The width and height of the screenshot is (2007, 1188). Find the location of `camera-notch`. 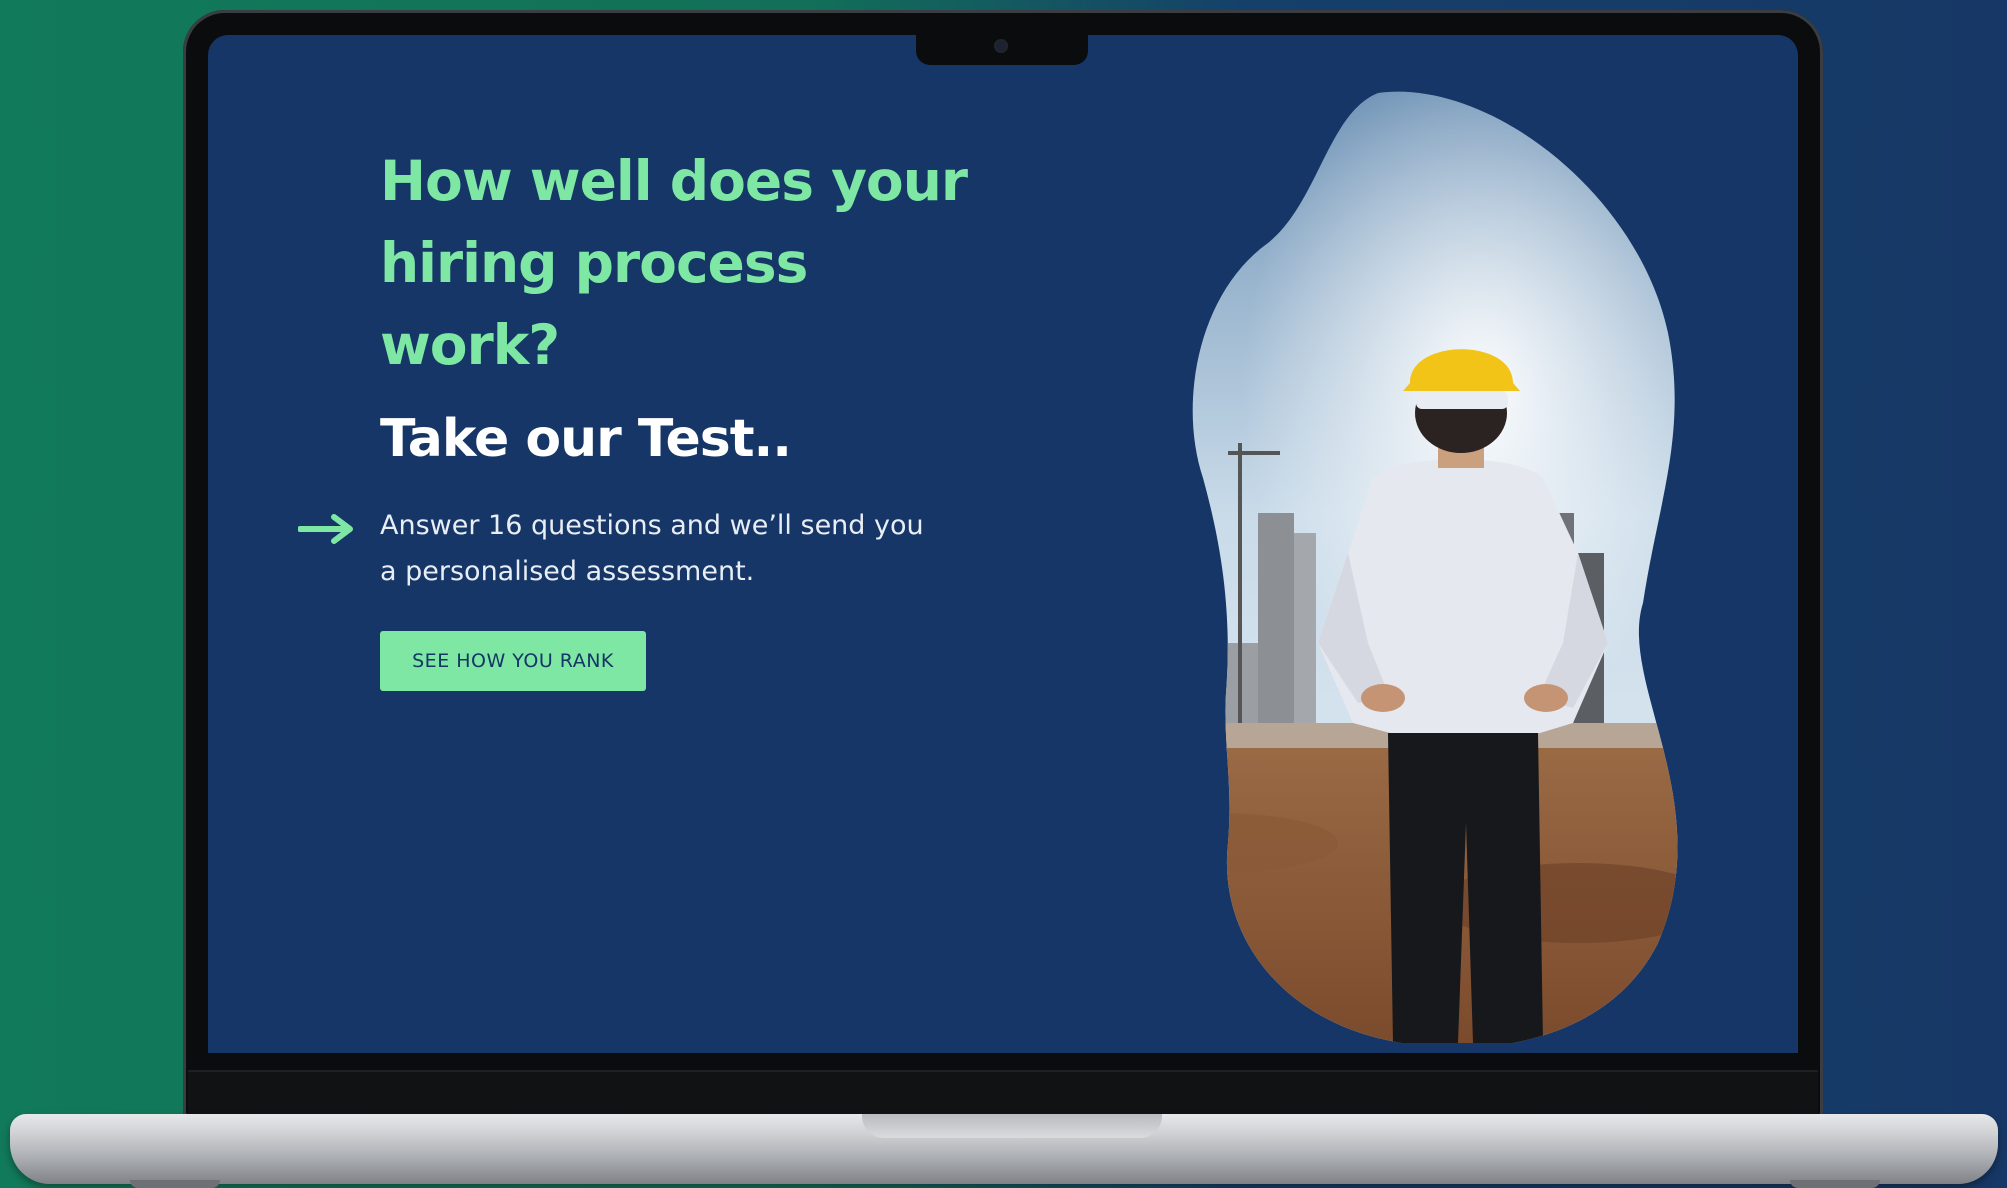

camera-notch is located at coordinates (1002, 49).